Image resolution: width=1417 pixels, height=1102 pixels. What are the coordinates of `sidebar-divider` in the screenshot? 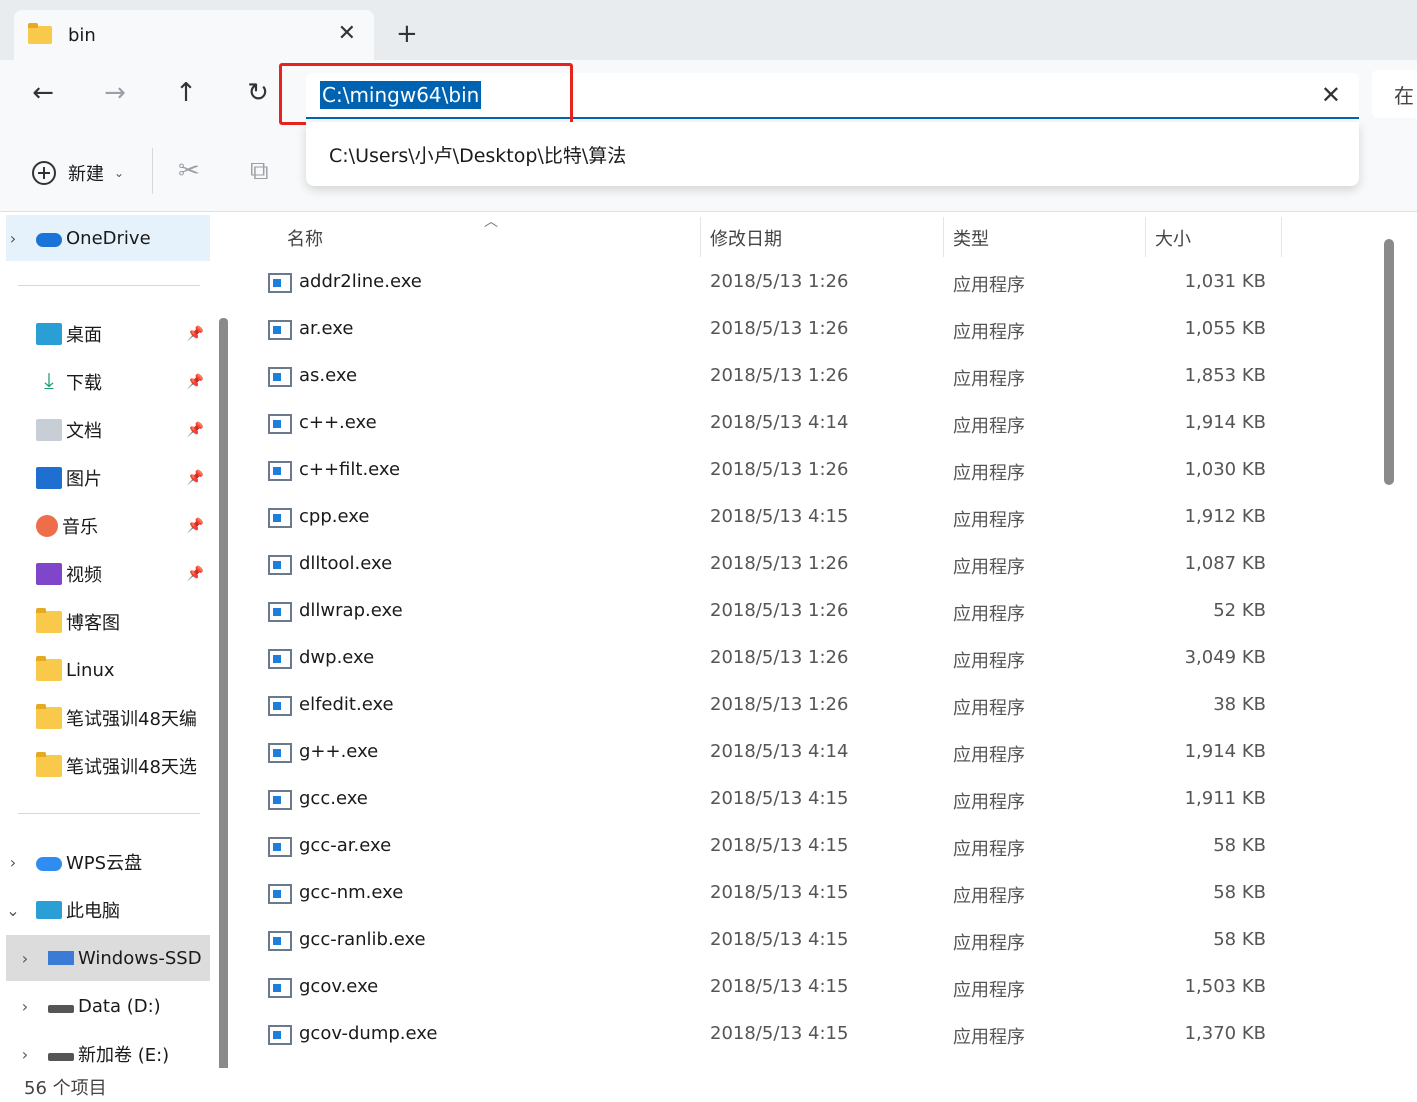 It's located at (109, 285).